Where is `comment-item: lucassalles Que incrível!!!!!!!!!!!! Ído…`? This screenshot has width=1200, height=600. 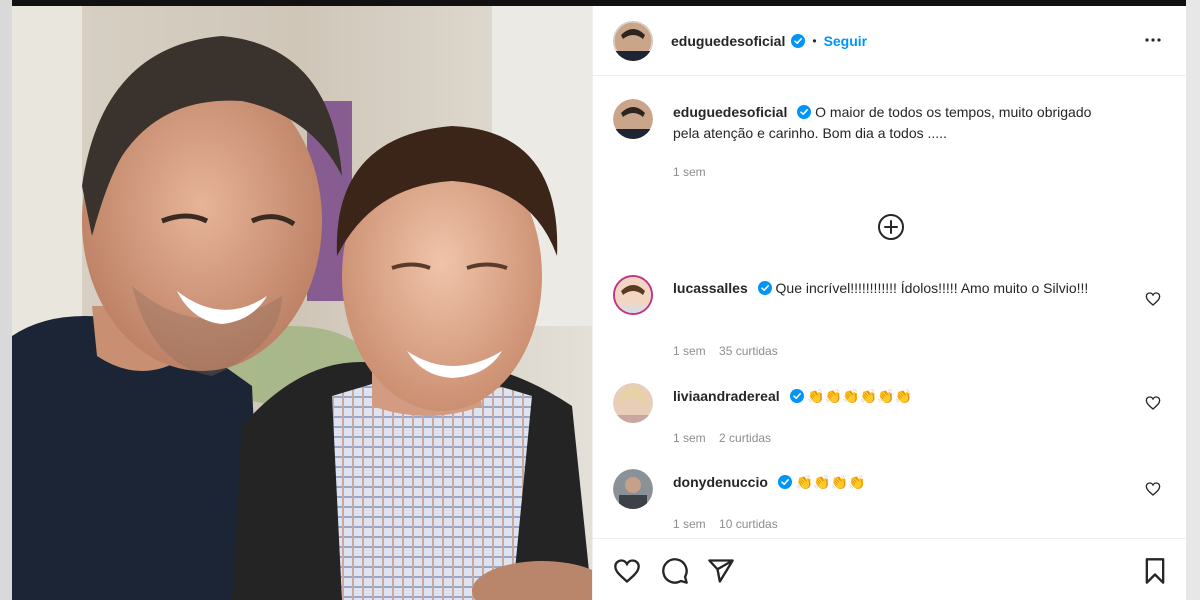
comment-item: lucassalles Que incrível!!!!!!!!!!!! Ído… is located at coordinates (890, 320).